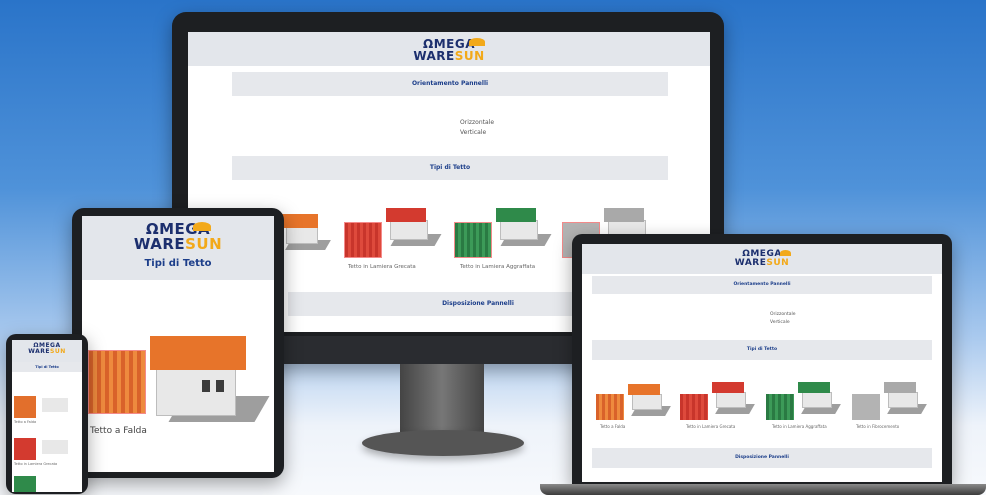 This screenshot has height=495, width=986. What do you see at coordinates (473, 240) in the screenshot?
I see `desktop-roof-thumb-green` at bounding box center [473, 240].